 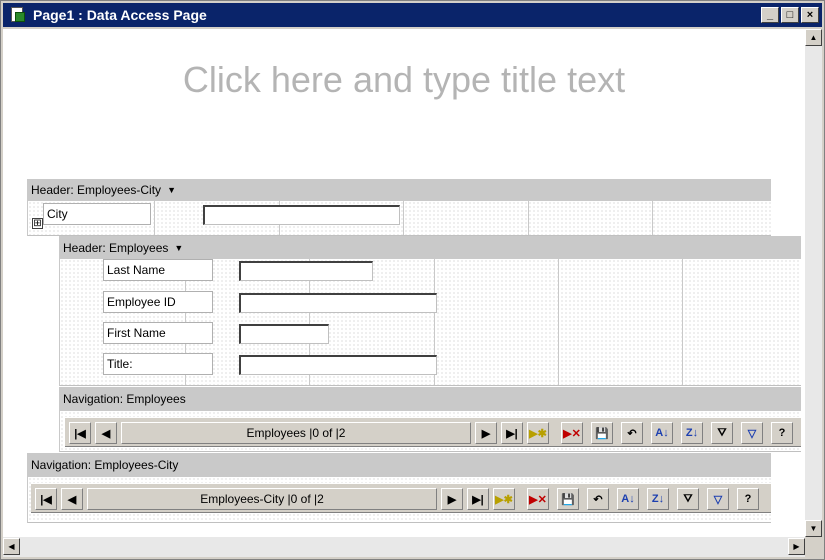 I want to click on minimize-button: _, so click(x=770, y=15).